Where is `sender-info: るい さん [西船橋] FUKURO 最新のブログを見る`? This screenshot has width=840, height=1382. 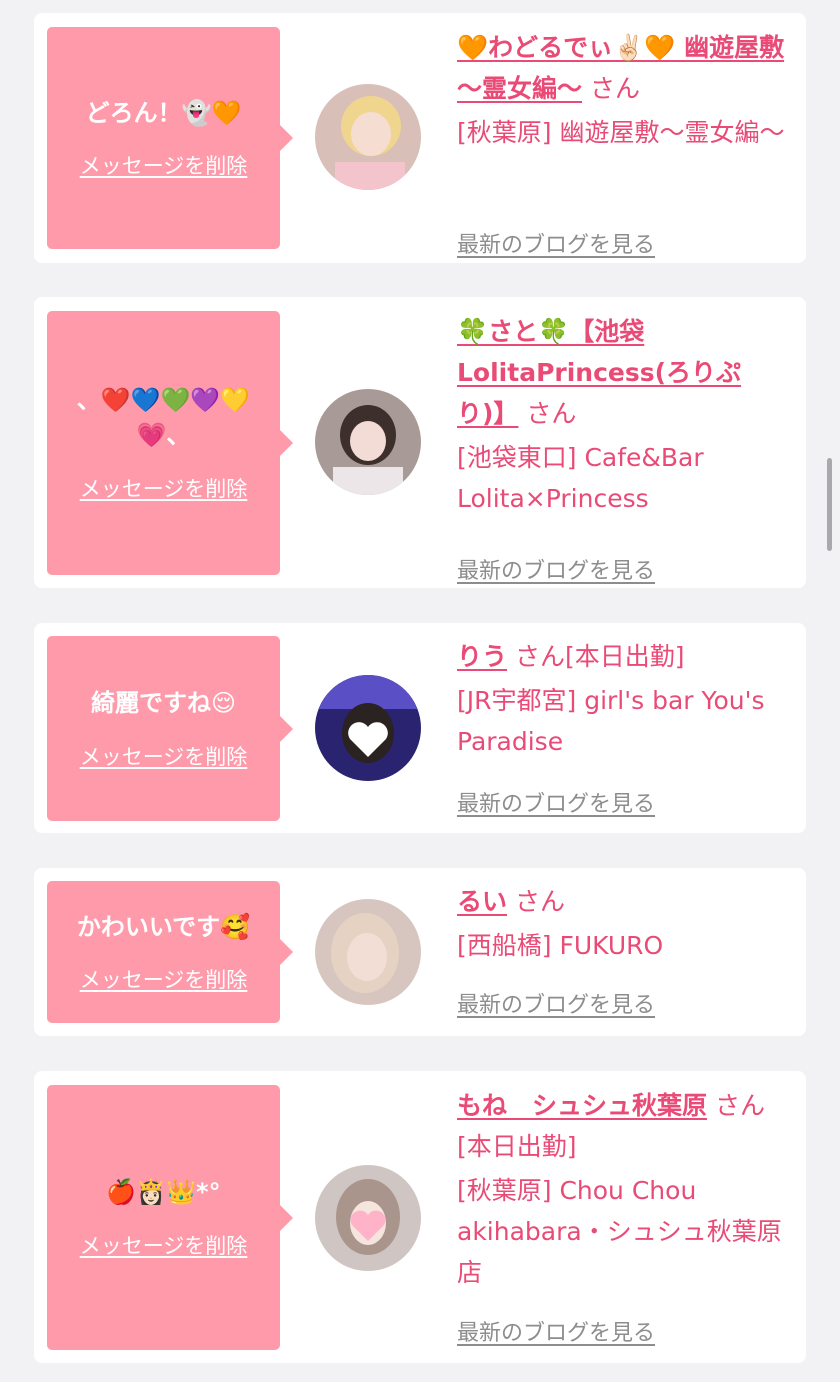
sender-info: るい さん [西船橋] FUKURO 最新のブログを見る is located at coordinates (624, 952).